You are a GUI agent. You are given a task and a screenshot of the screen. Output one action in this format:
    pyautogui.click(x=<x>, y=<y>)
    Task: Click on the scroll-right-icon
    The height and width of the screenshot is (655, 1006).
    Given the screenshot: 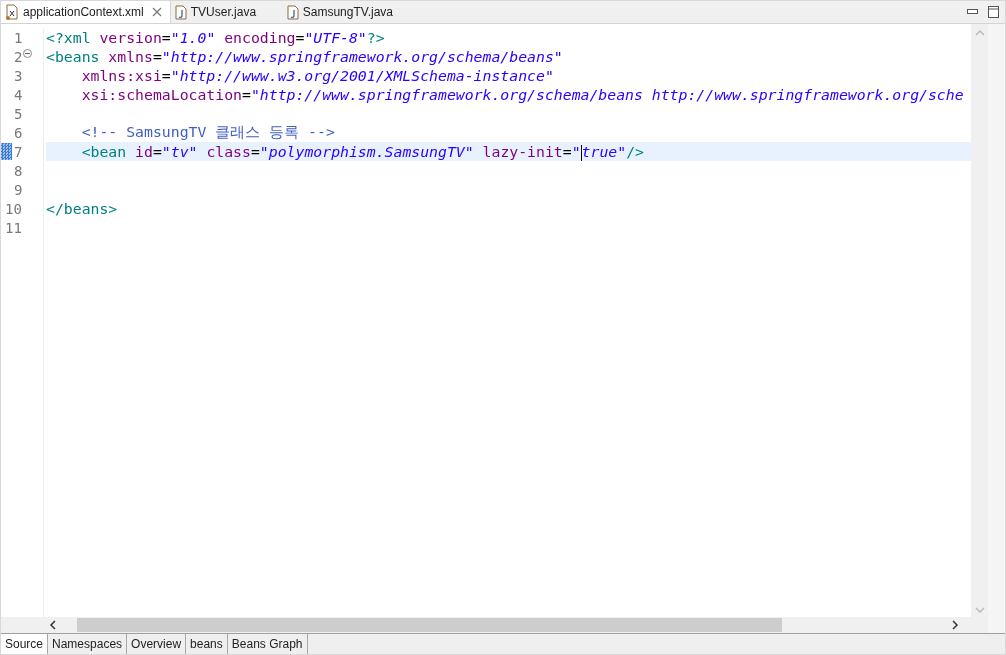 What is the action you would take?
    pyautogui.click(x=955, y=625)
    